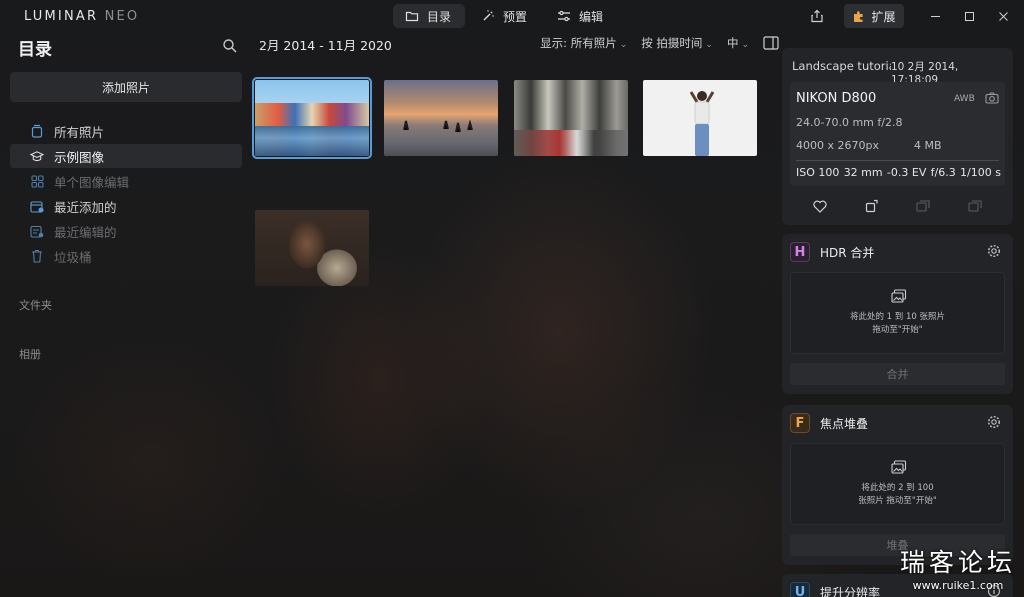  What do you see at coordinates (571, 118) in the screenshot?
I see `thumbnail-city-street` at bounding box center [571, 118].